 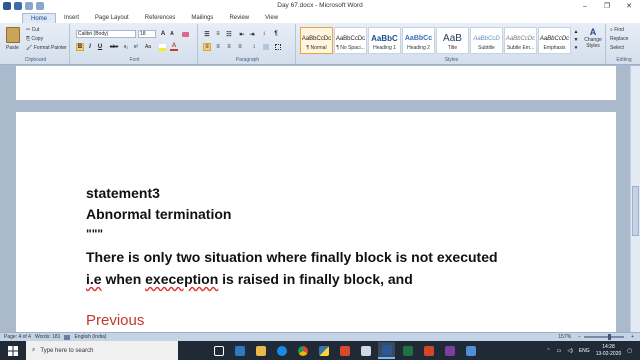 I want to click on decrease-indent-icon: ⇤, so click(x=242, y=34).